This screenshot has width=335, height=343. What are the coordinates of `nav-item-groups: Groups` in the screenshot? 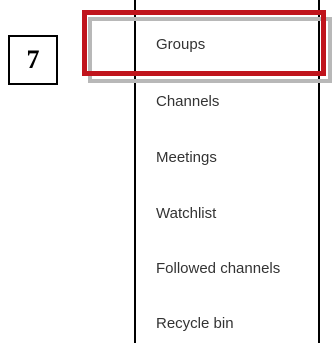 It's located at (180, 44).